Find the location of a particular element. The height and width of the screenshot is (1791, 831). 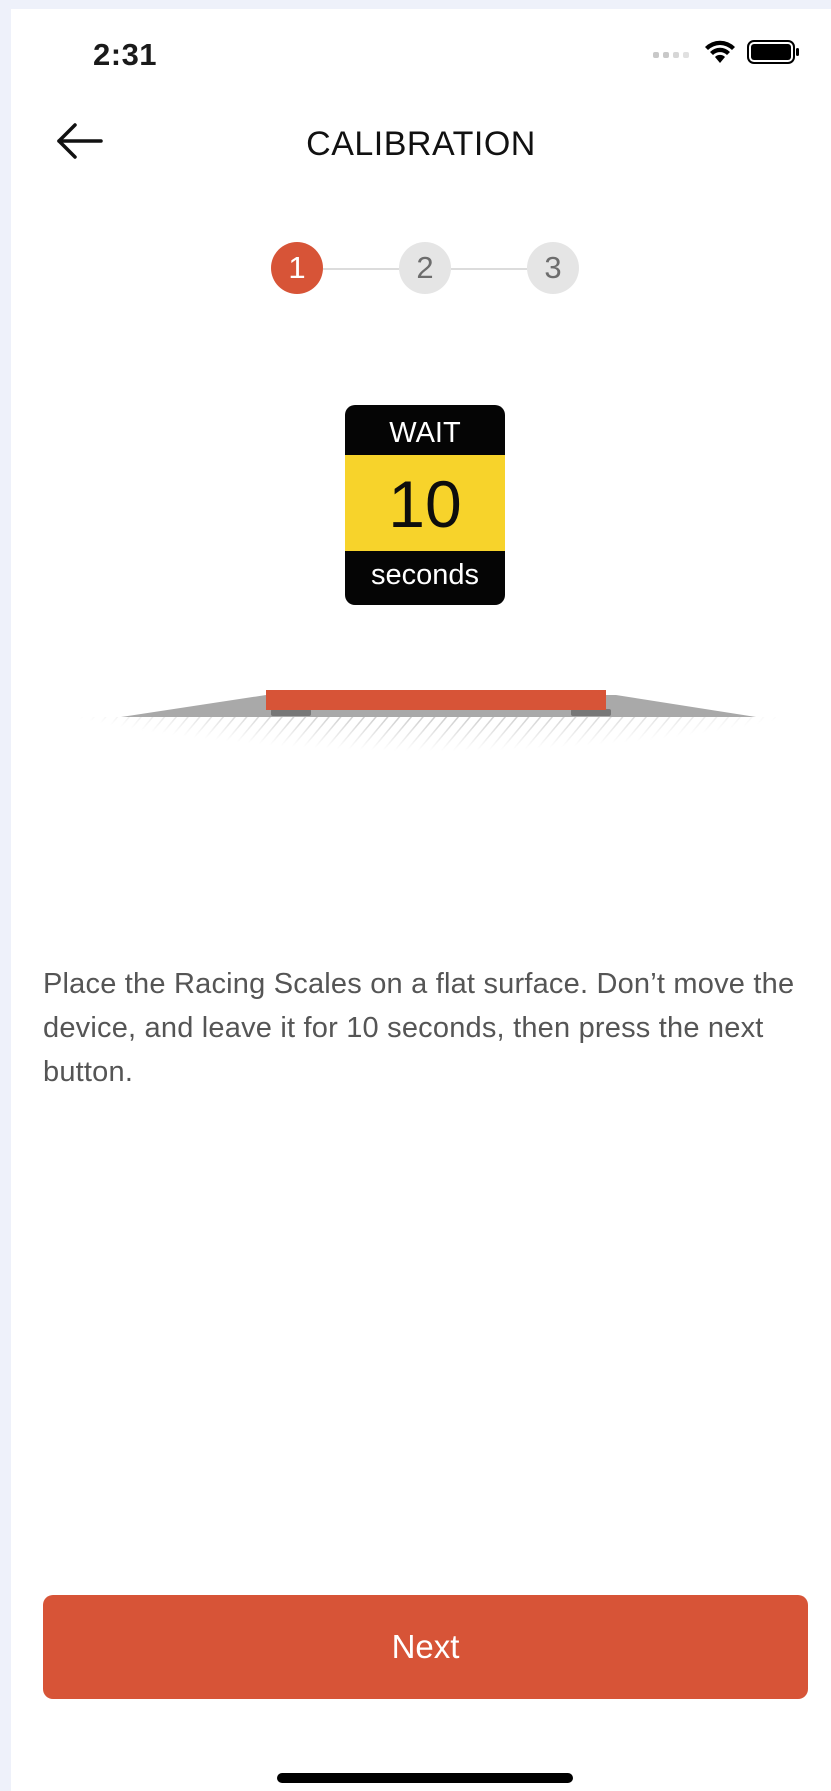

wifi-icon is located at coordinates (720, 51).